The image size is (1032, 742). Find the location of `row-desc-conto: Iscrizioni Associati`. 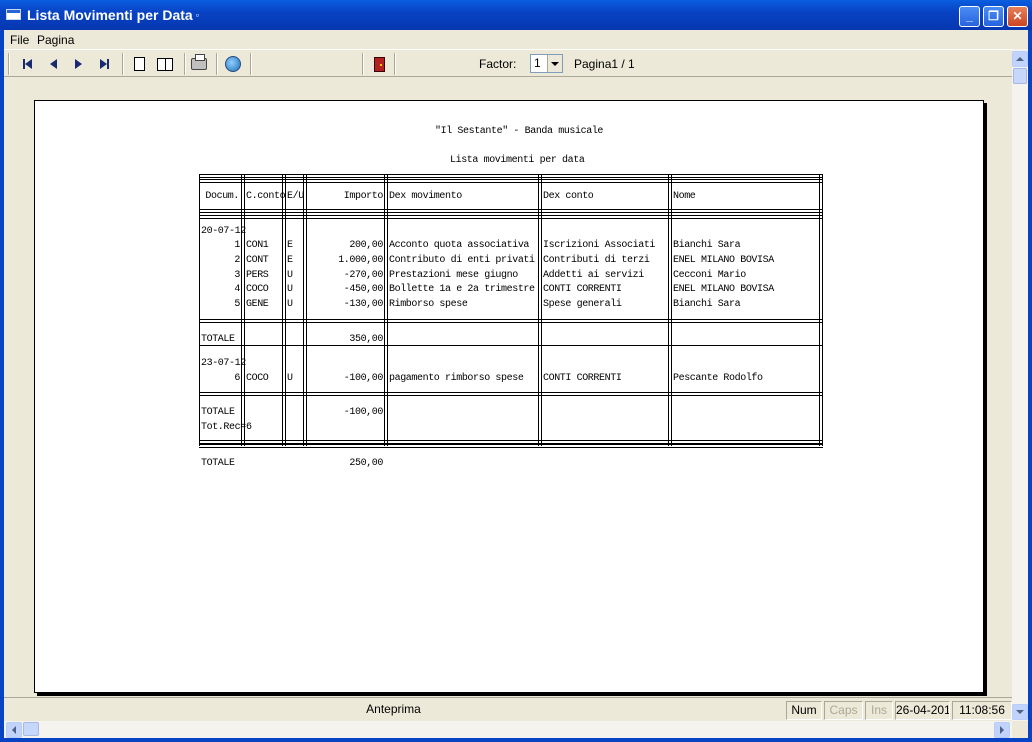

row-desc-conto: Iscrizioni Associati is located at coordinates (599, 245).